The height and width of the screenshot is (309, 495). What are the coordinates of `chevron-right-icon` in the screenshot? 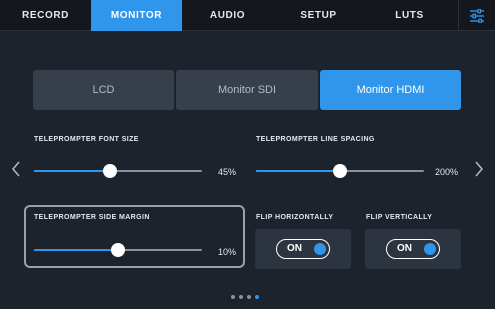 It's located at (479, 169).